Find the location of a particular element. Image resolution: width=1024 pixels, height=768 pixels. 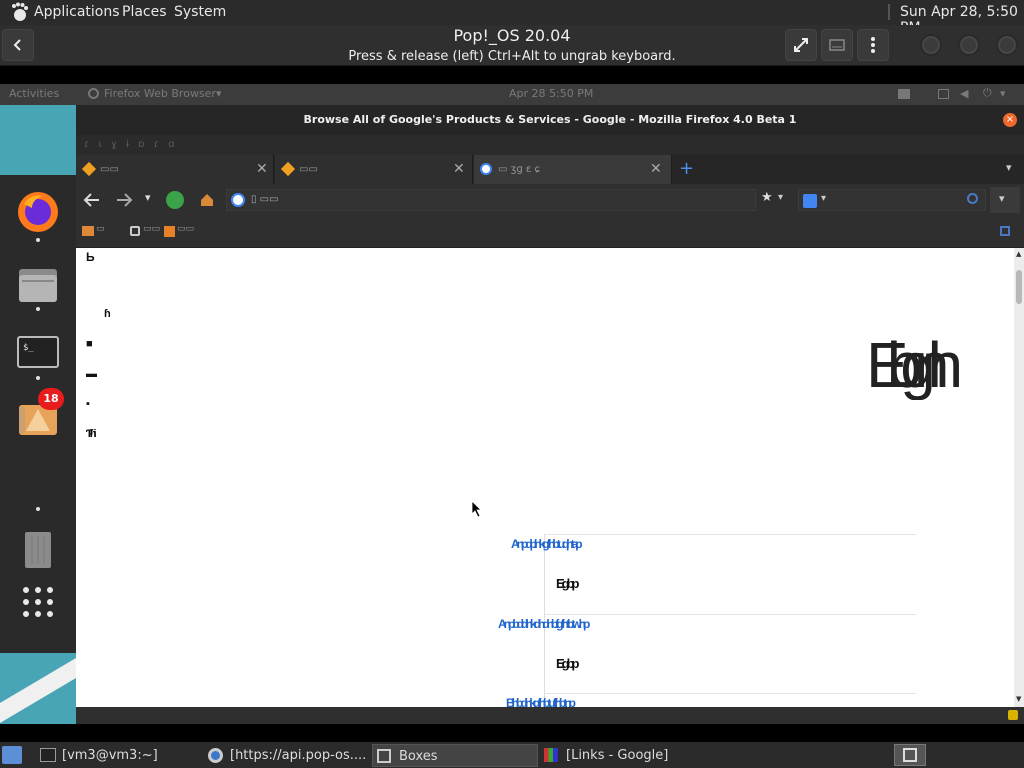

bookmark-item: ▭ is located at coordinates (100, 229).